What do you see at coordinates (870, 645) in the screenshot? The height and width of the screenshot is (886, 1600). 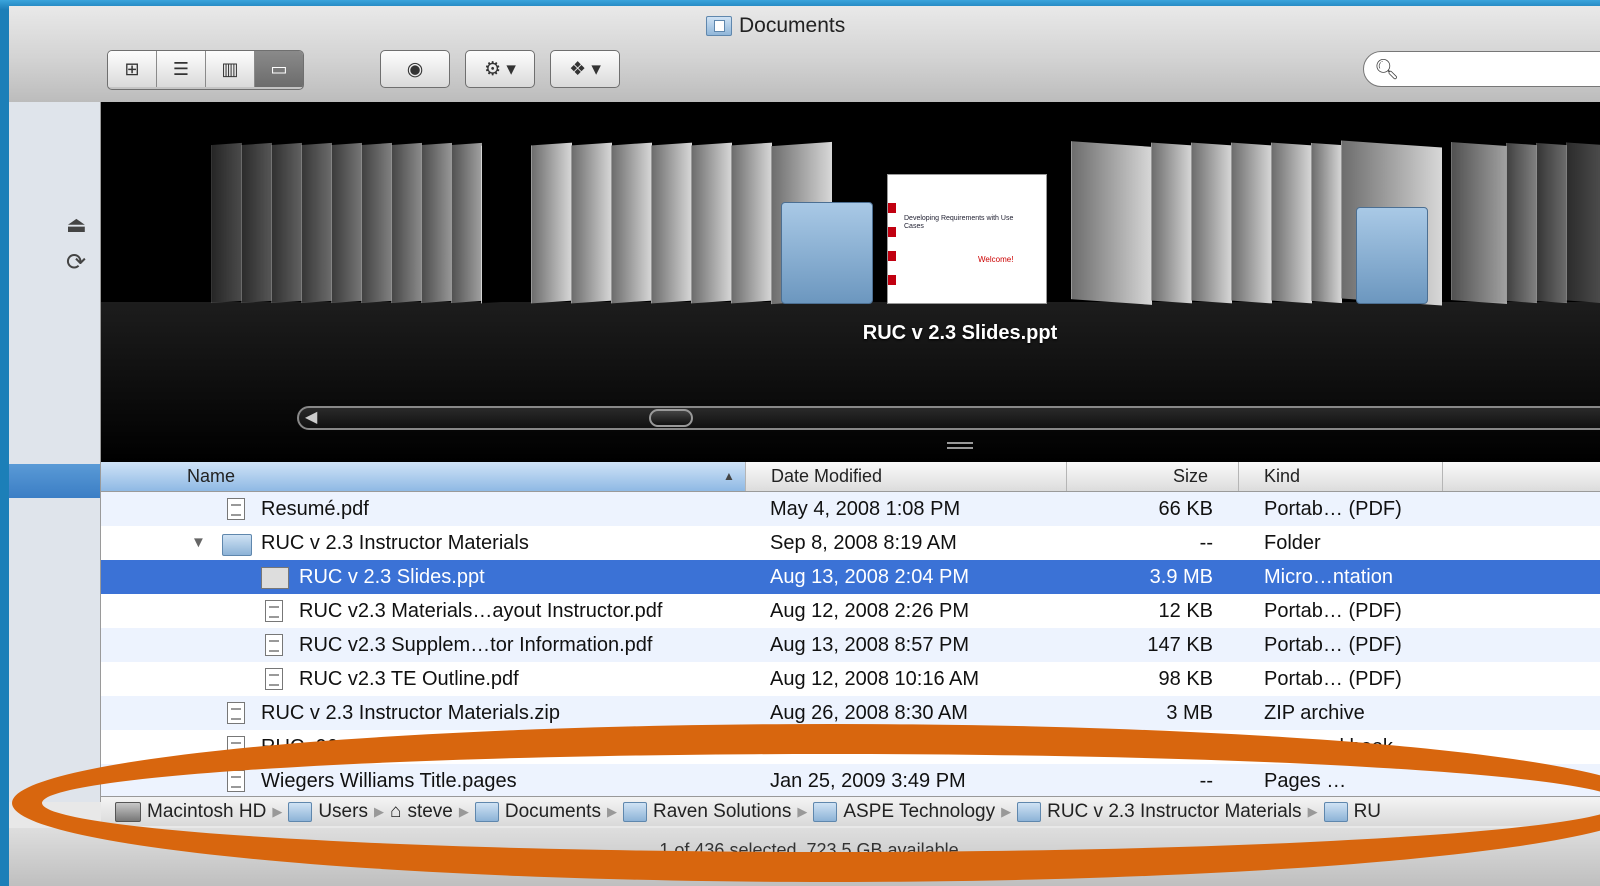 I see `row-date: Aug 13, 2008 8:57 PM` at bounding box center [870, 645].